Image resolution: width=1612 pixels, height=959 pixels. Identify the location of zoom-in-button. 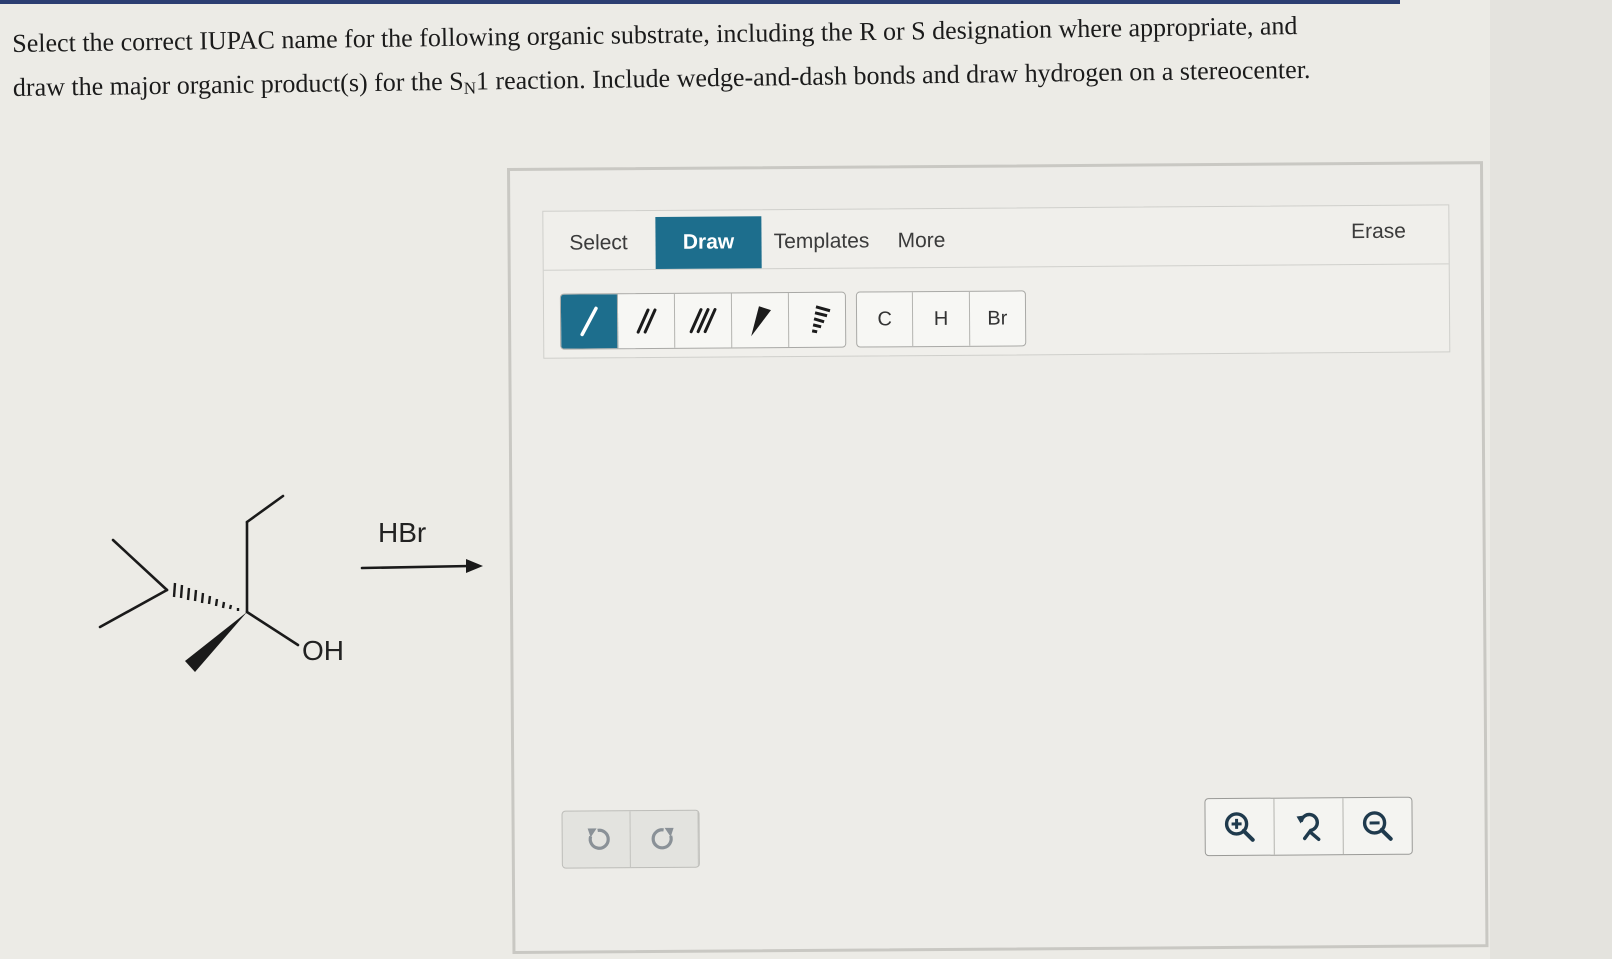
(1240, 827).